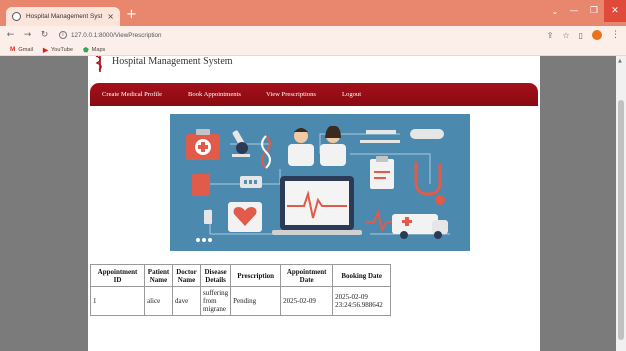 The height and width of the screenshot is (351, 626). Describe the element at coordinates (621, 220) in the screenshot. I see `scrollbar-thumb` at that location.